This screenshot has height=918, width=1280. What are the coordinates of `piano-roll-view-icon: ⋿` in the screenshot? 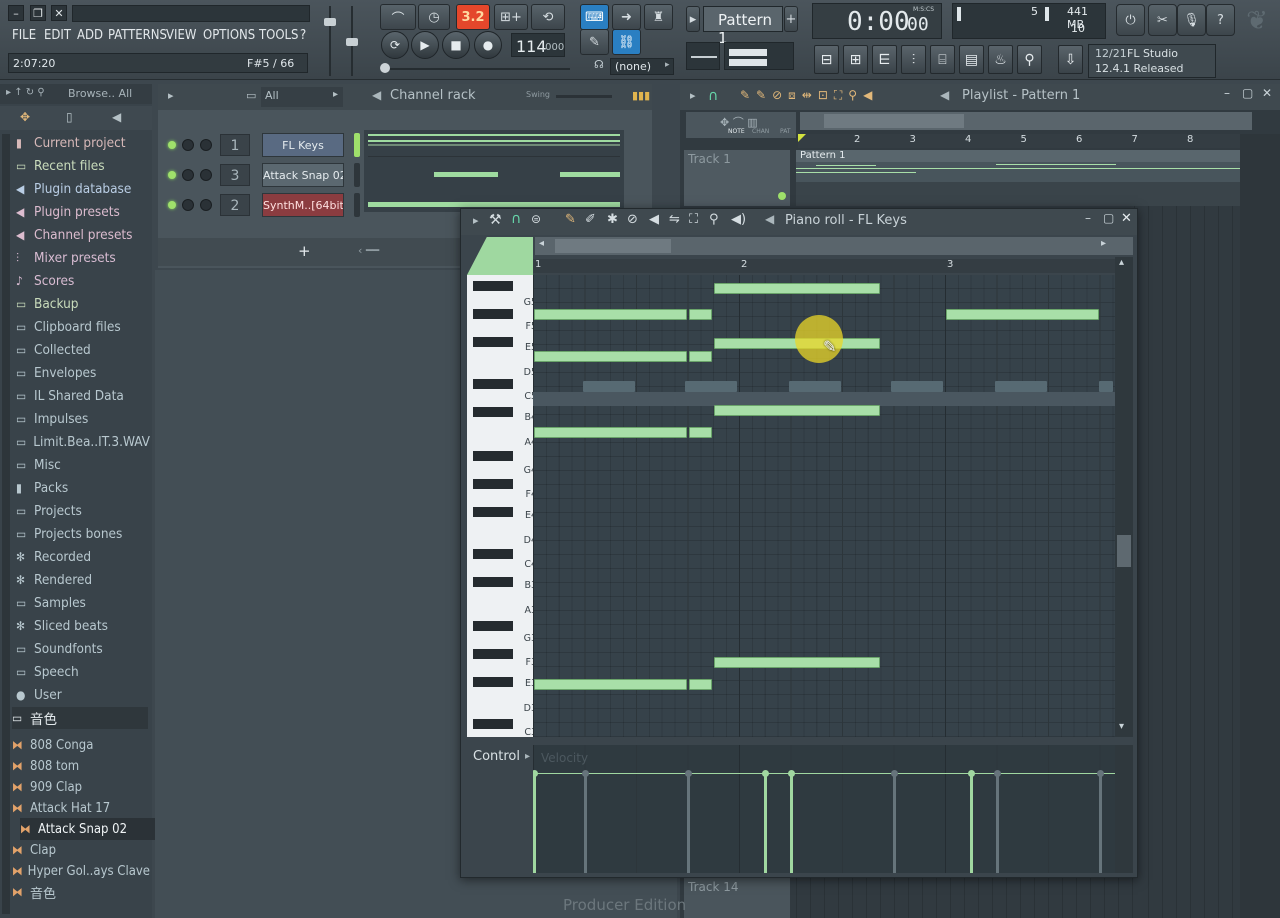 It's located at (884, 59).